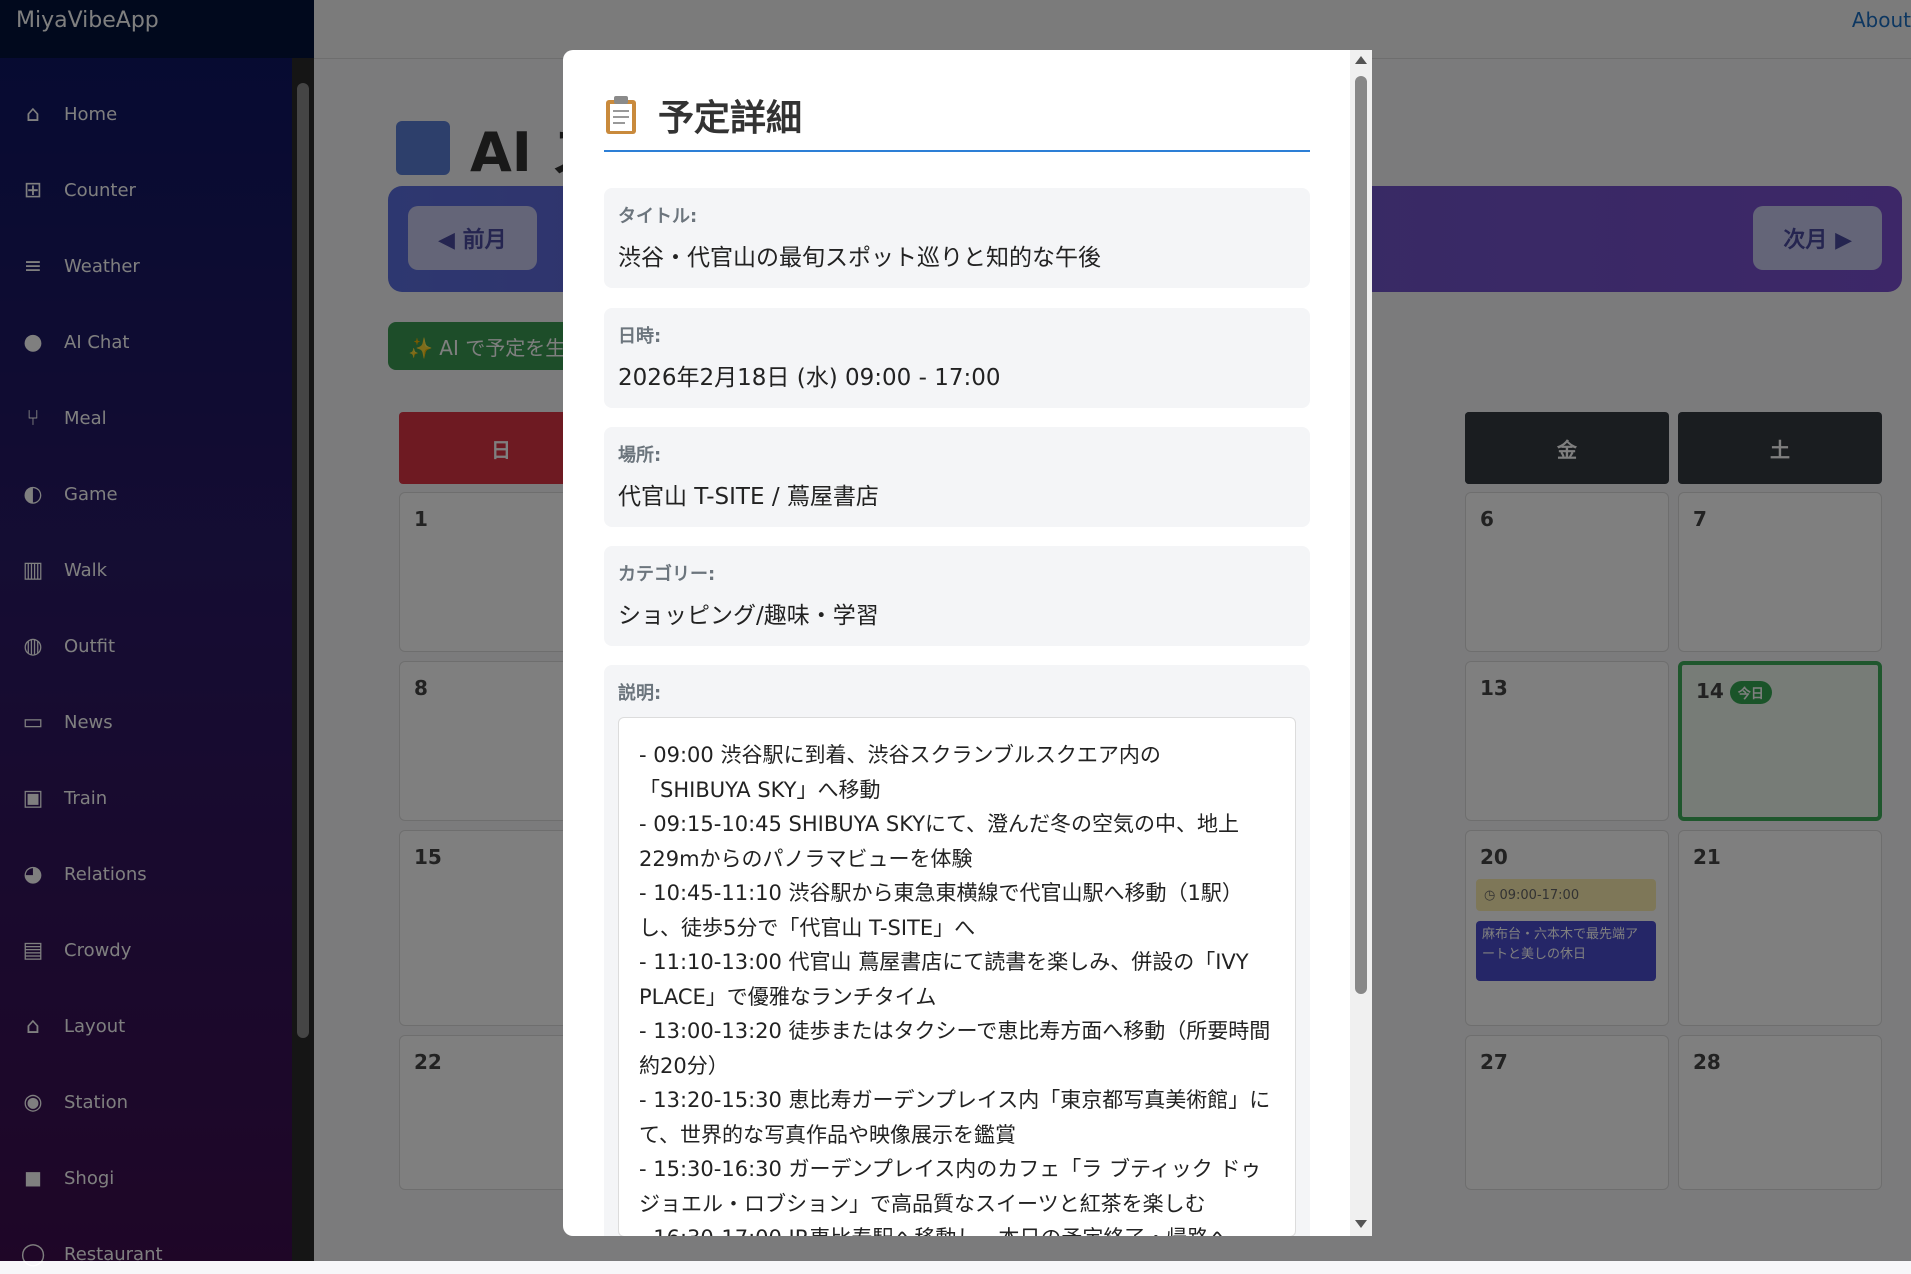 The width and height of the screenshot is (1911, 1274). What do you see at coordinates (957, 358) in the screenshot?
I see `datetime-field: 日時: 2026年2月18日 (水) 09:00 - 17:00` at bounding box center [957, 358].